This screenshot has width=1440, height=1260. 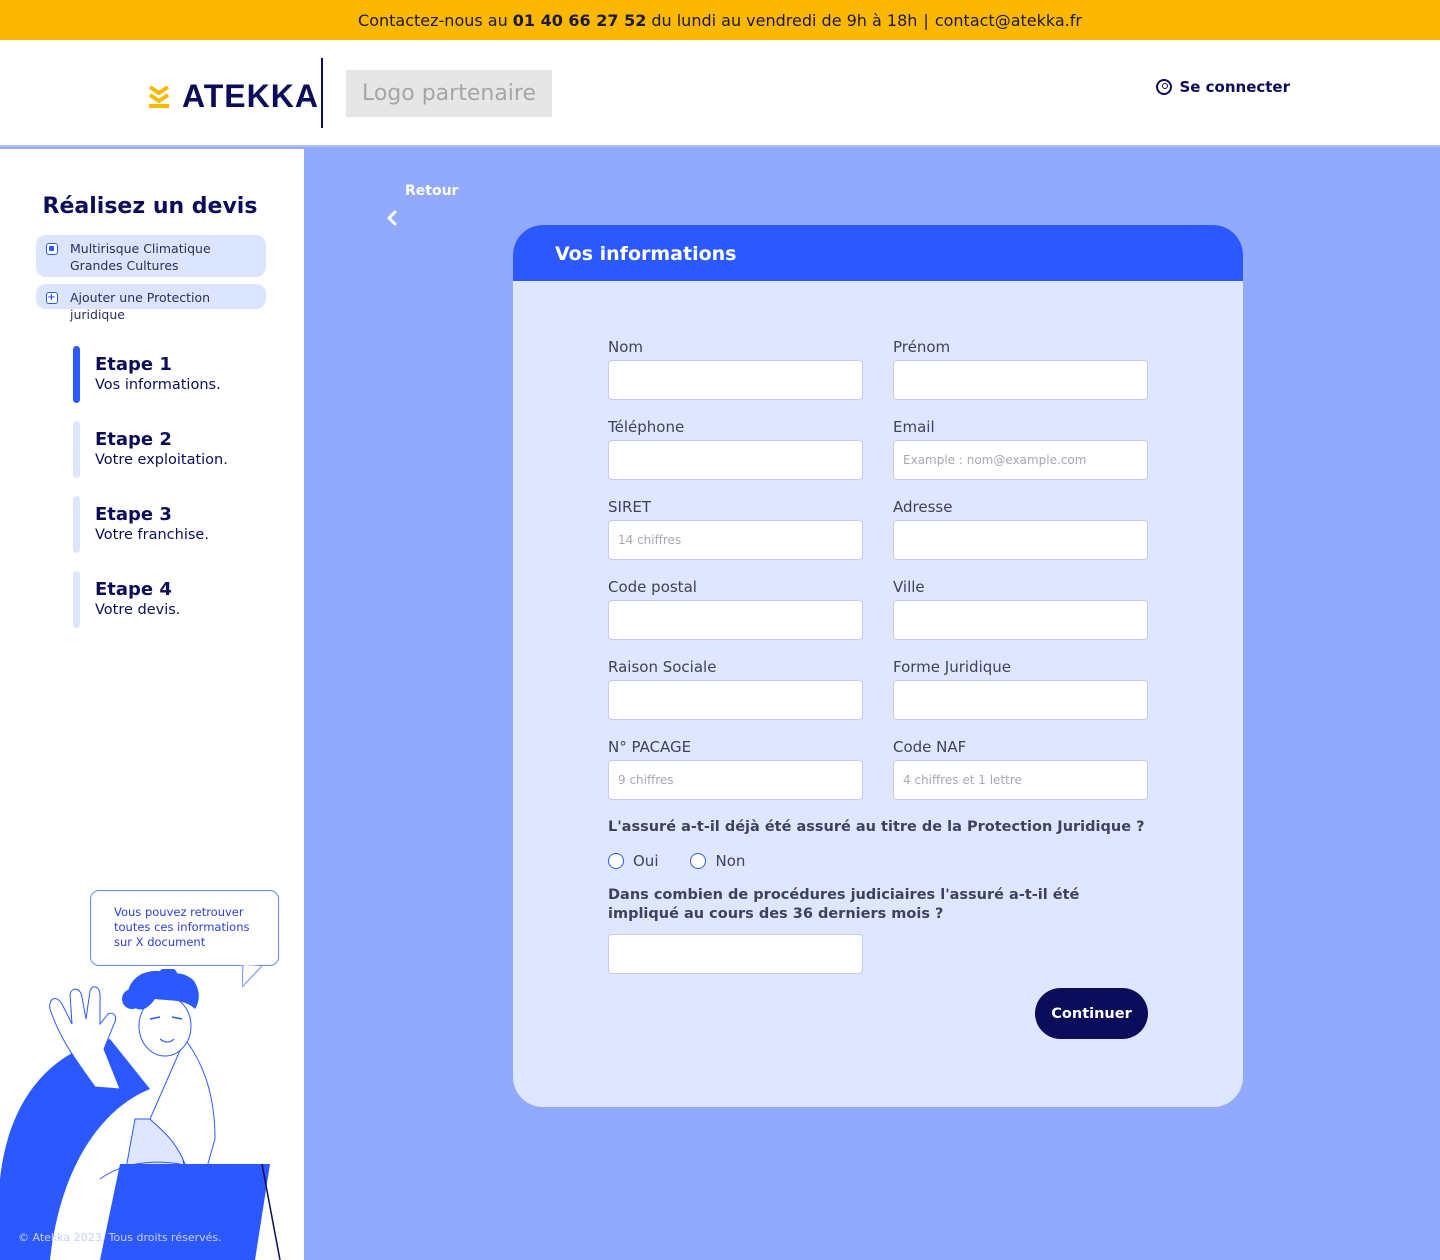 What do you see at coordinates (580, 20) in the screenshot?
I see `contact-phone: 01 40 66 27 52` at bounding box center [580, 20].